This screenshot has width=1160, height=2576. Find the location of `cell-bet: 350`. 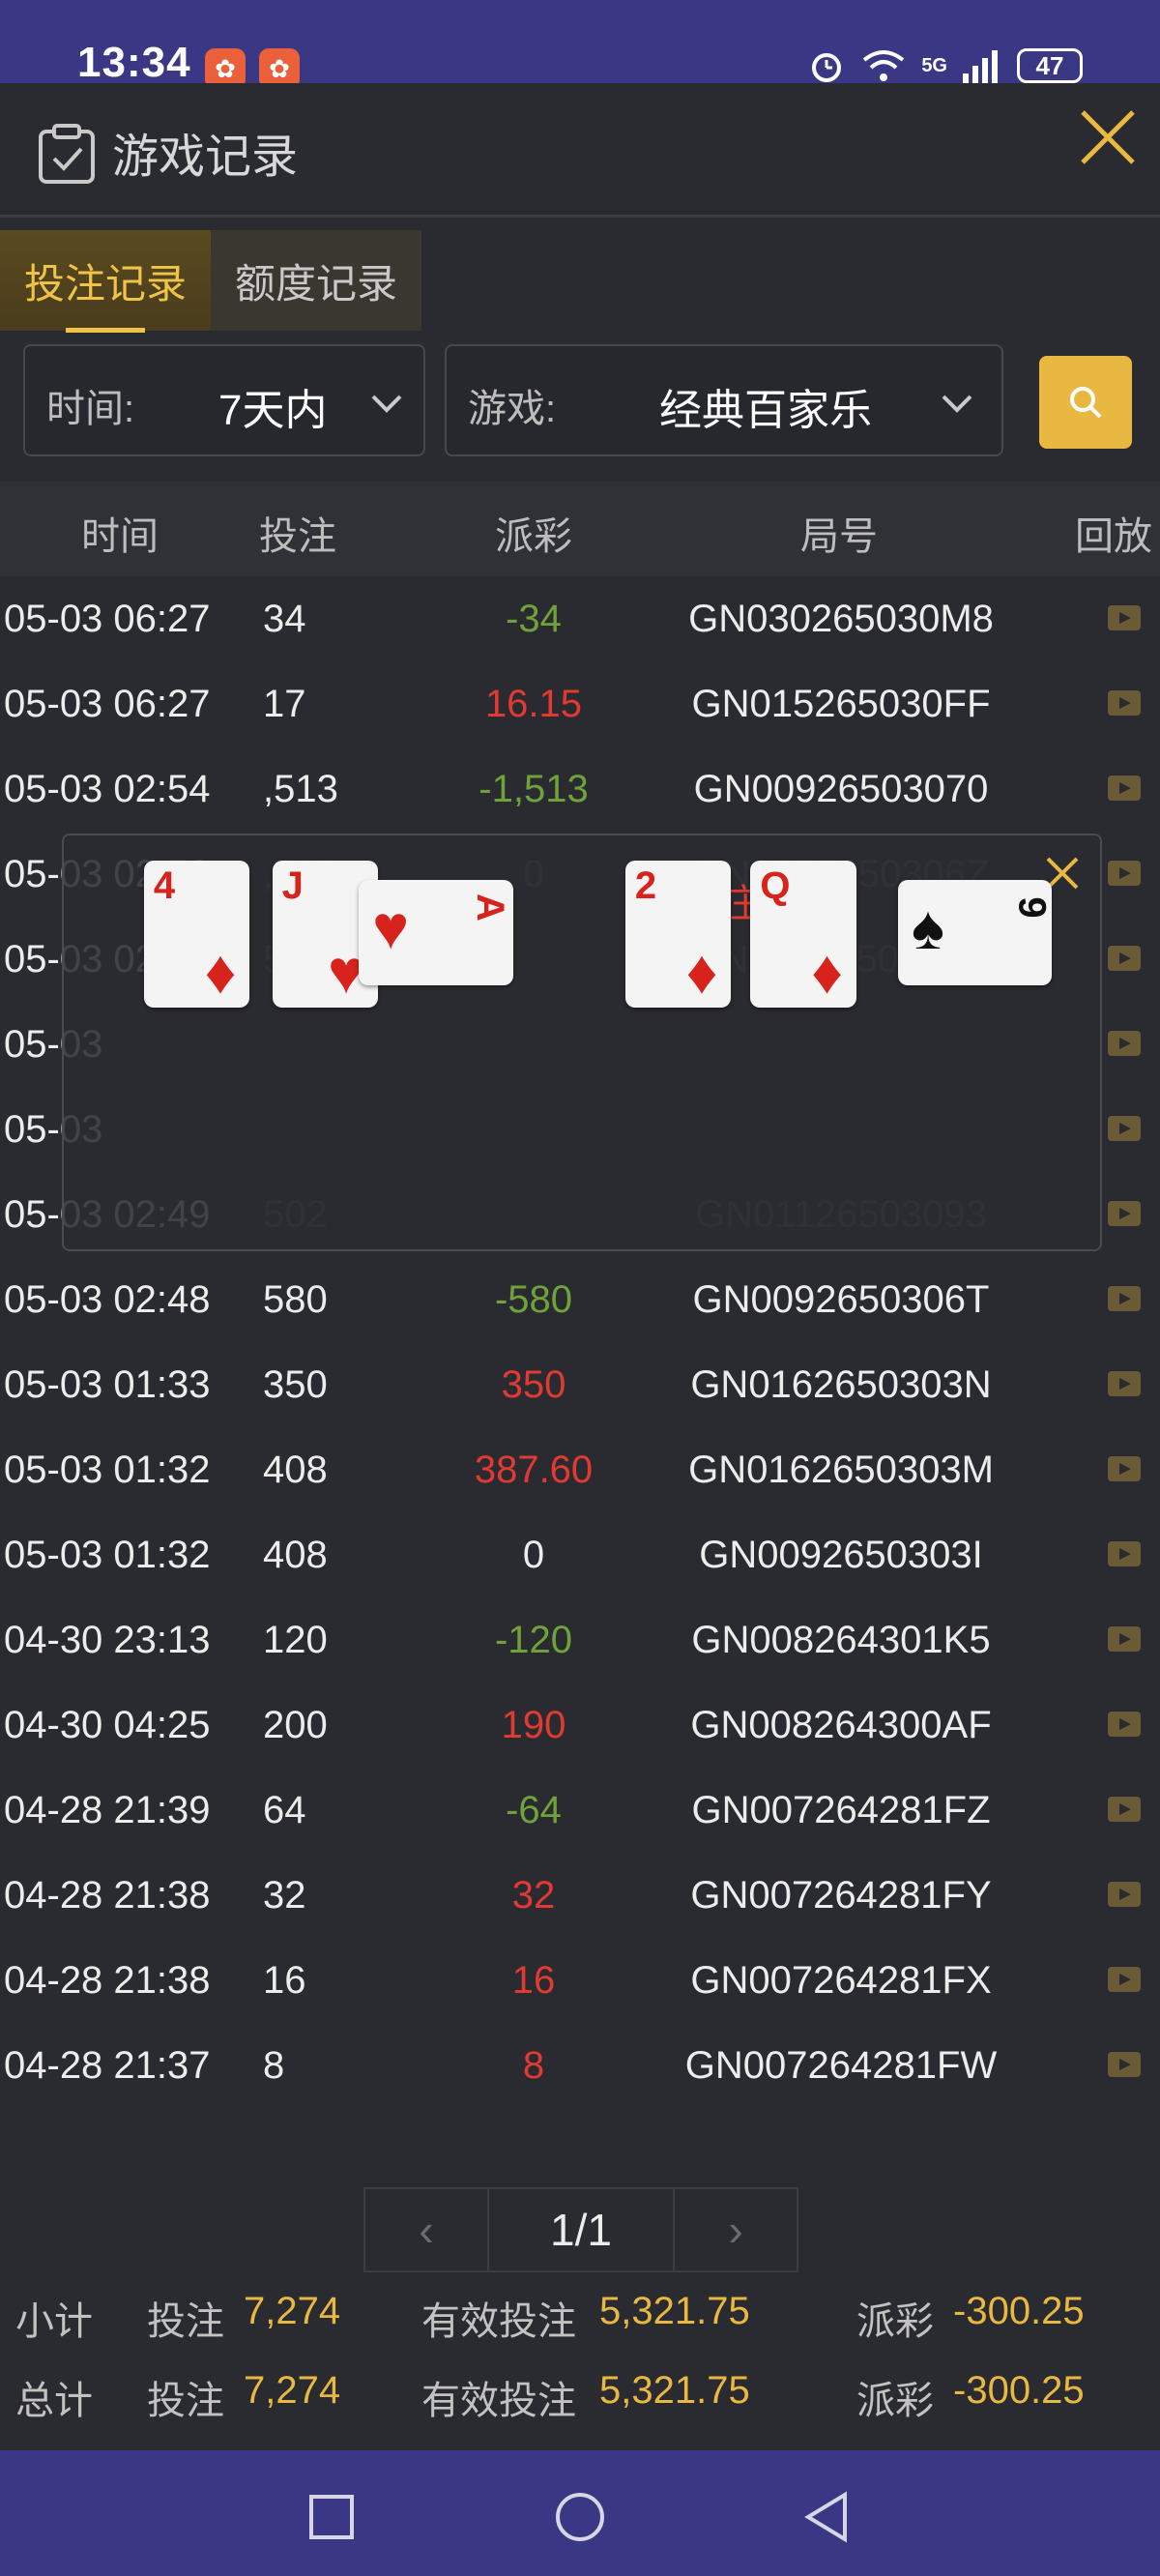

cell-bet: 350 is located at coordinates (296, 1384).